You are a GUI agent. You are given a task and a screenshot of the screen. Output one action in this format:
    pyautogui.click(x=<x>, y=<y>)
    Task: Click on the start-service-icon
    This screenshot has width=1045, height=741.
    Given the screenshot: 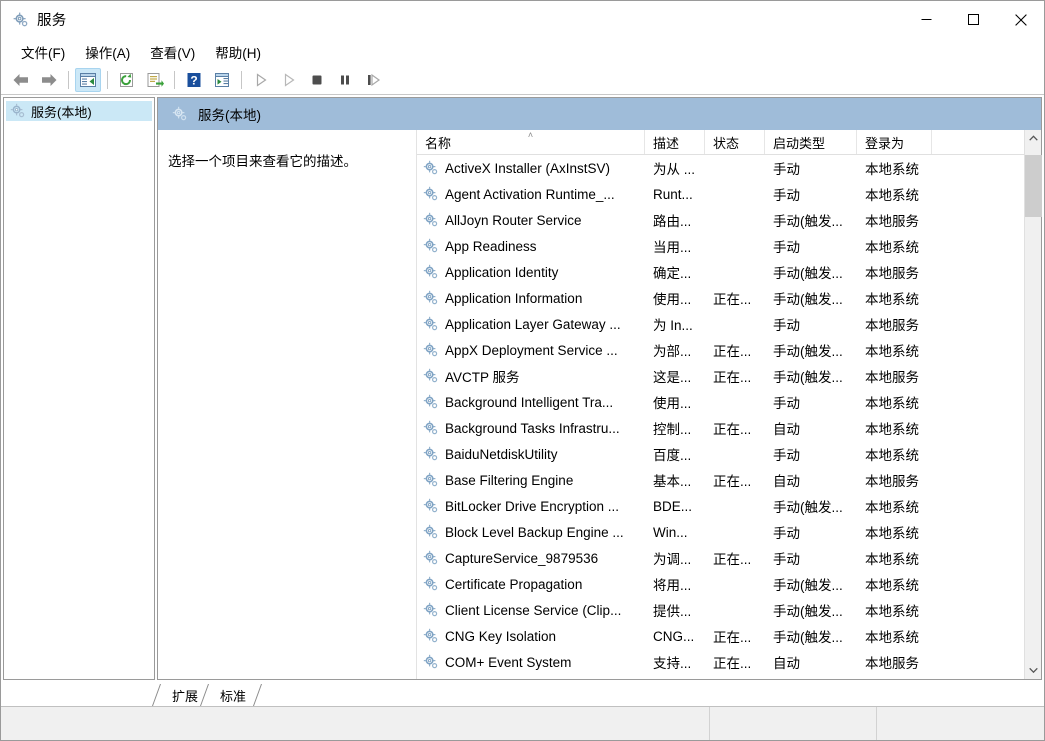 What is the action you would take?
    pyautogui.click(x=261, y=80)
    